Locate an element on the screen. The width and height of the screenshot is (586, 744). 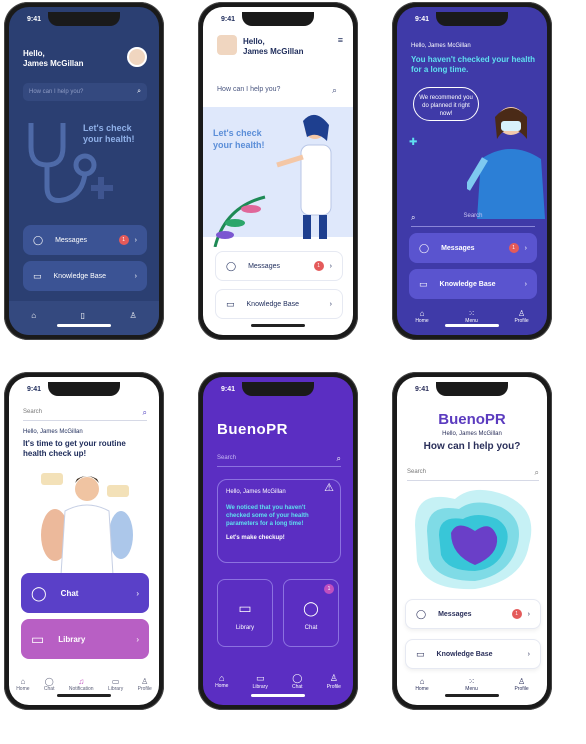
greeting-full: Hello, James McGillan is located at coordinates (441, 46).